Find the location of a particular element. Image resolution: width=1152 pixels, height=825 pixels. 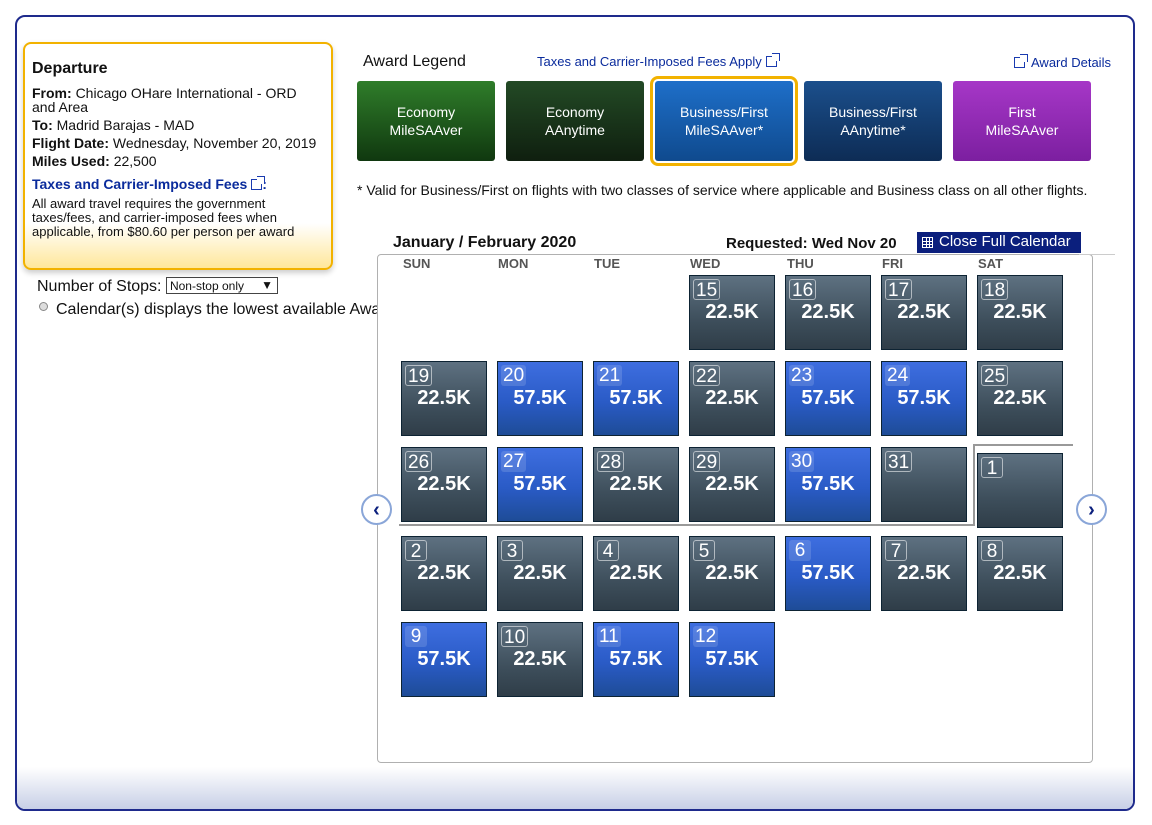

calendar-day-cell: 7 22.5K is located at coordinates (924, 573).